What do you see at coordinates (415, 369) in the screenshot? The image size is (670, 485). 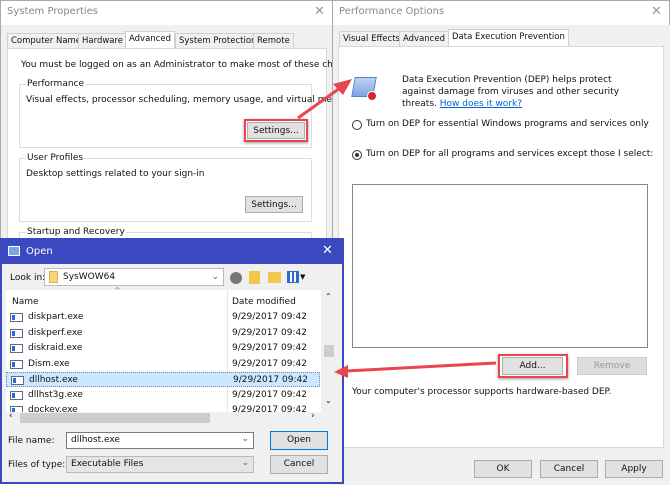 I see `arrow-add-to-open` at bounding box center [415, 369].